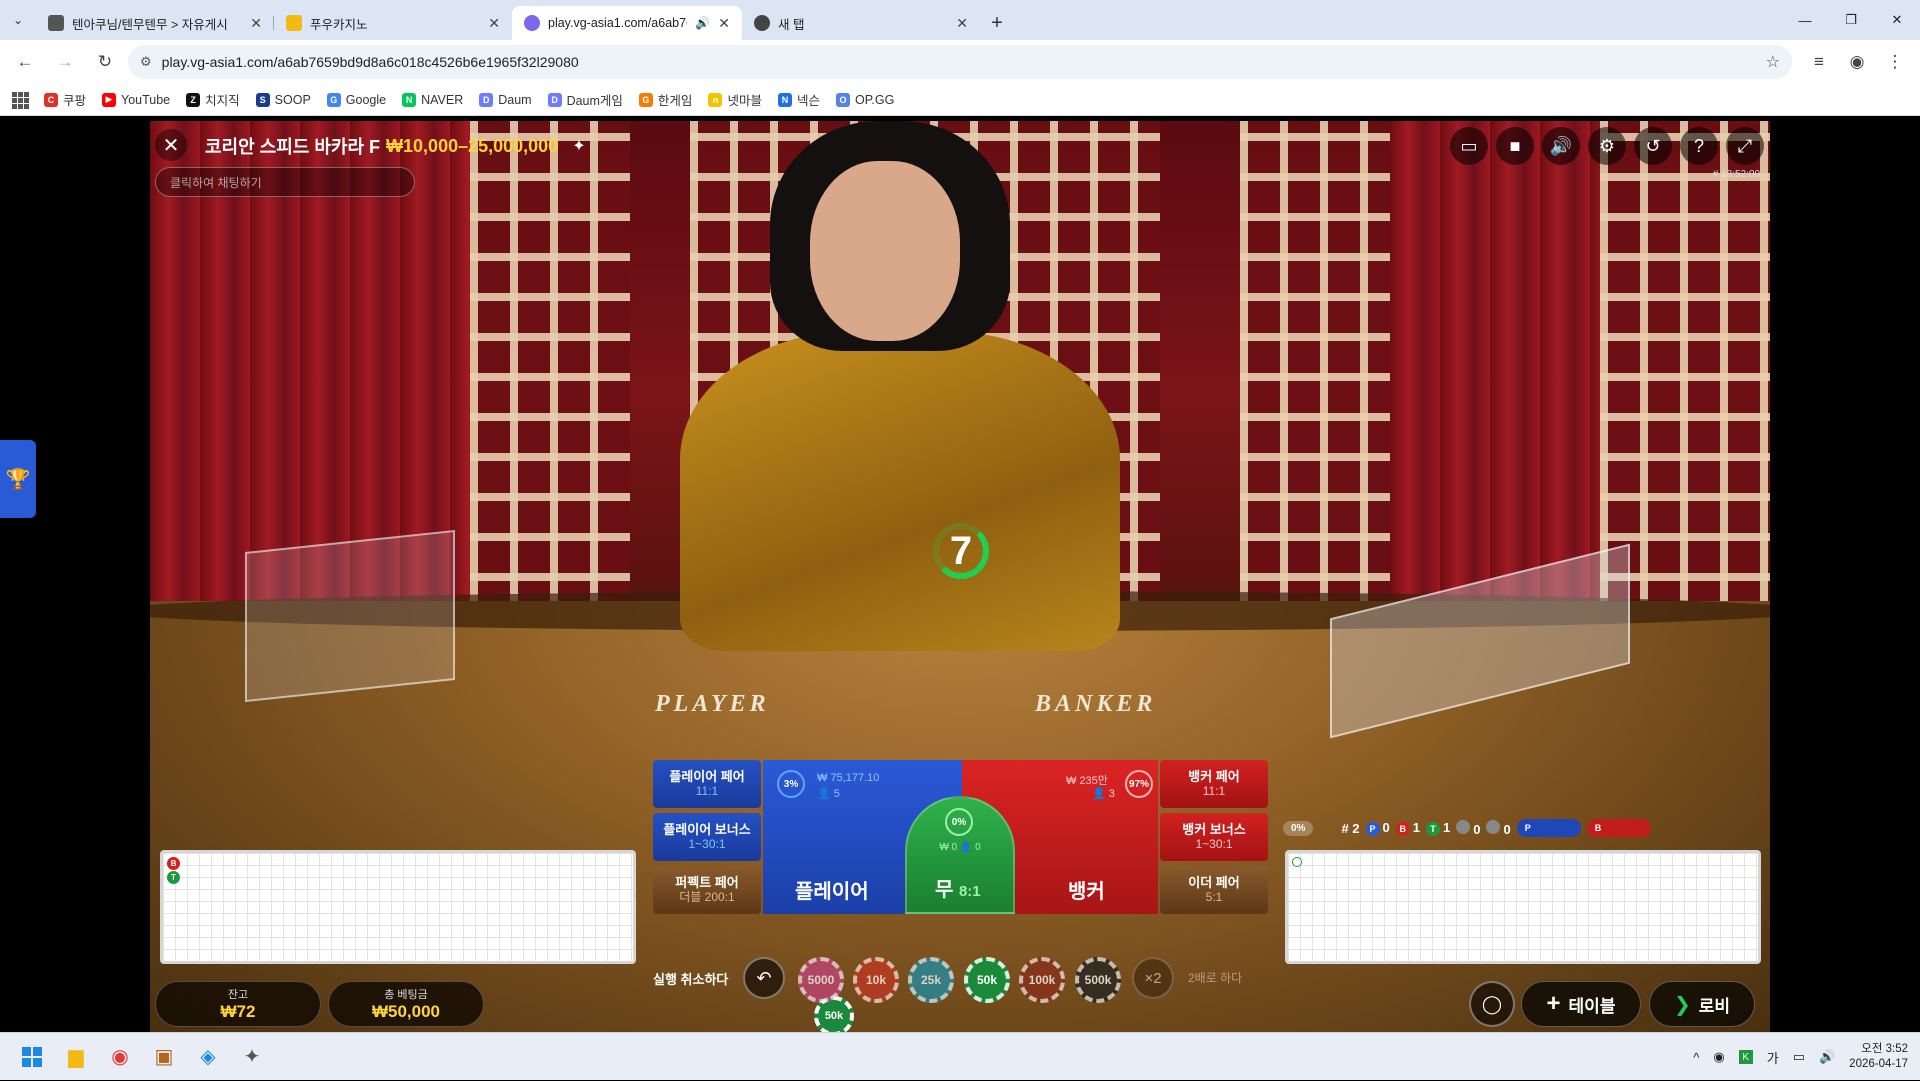  What do you see at coordinates (665, 99) in the screenshot?
I see `bookmark: G 한게임` at bounding box center [665, 99].